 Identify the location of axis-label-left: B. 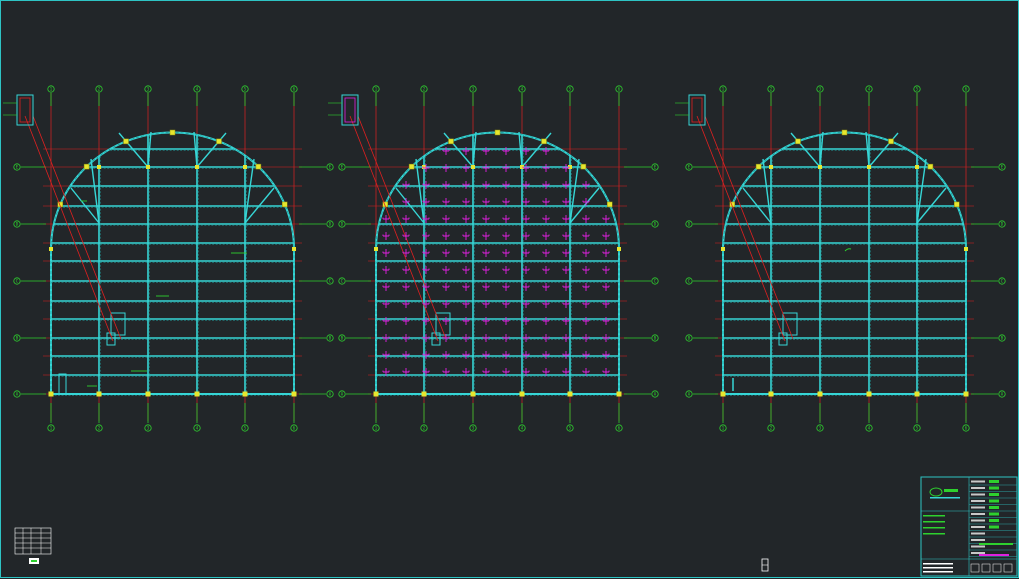
(689, 338).